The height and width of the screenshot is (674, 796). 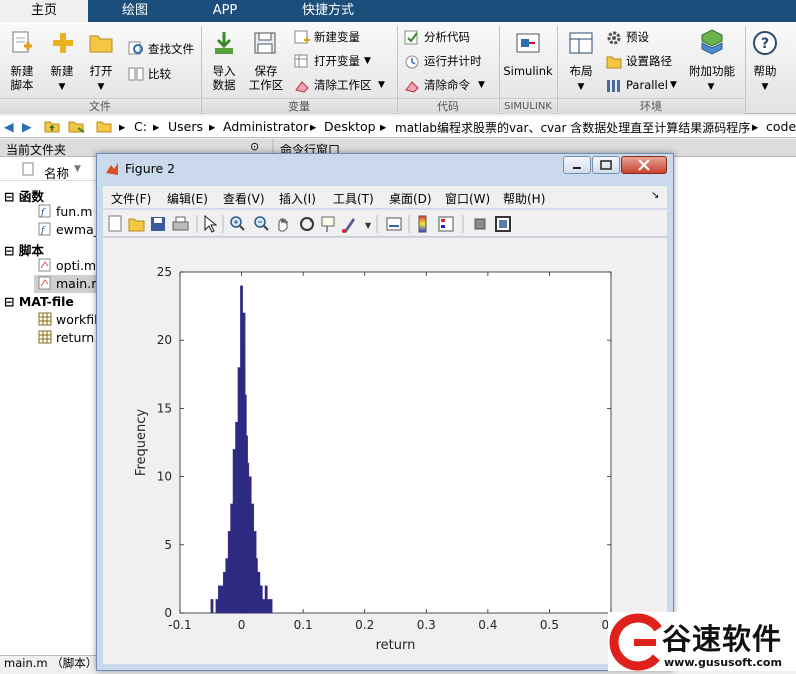 What do you see at coordinates (69, 229) in the screenshot?
I see `list-item: f ewma_` at bounding box center [69, 229].